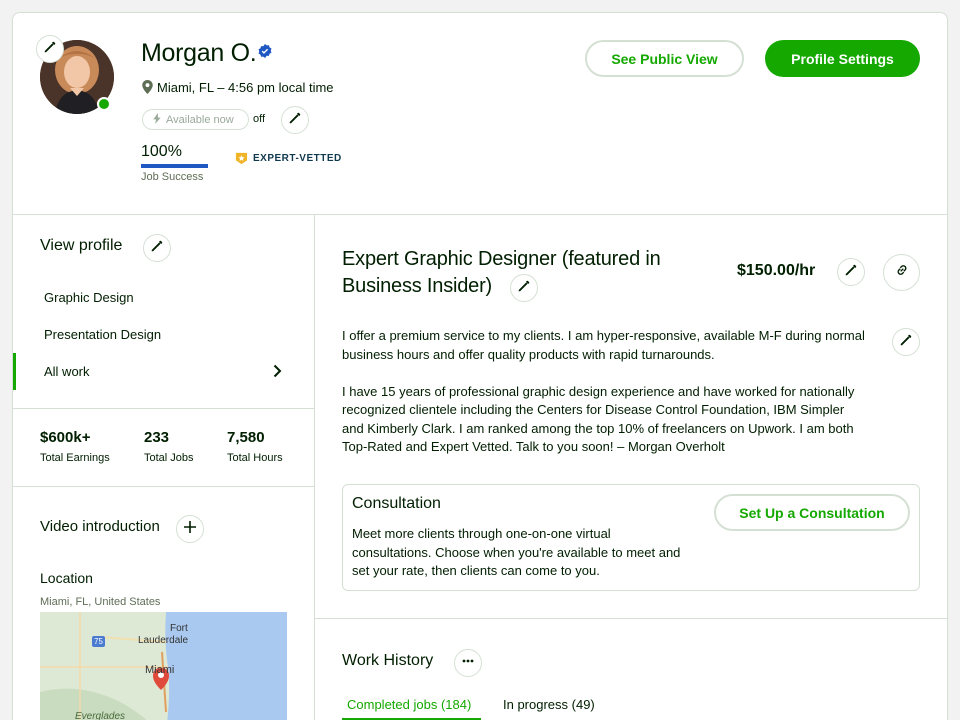 The height and width of the screenshot is (720, 960). Describe the element at coordinates (501, 259) in the screenshot. I see `profile-title-line1: Expert Graphic Designer (featured in` at that location.